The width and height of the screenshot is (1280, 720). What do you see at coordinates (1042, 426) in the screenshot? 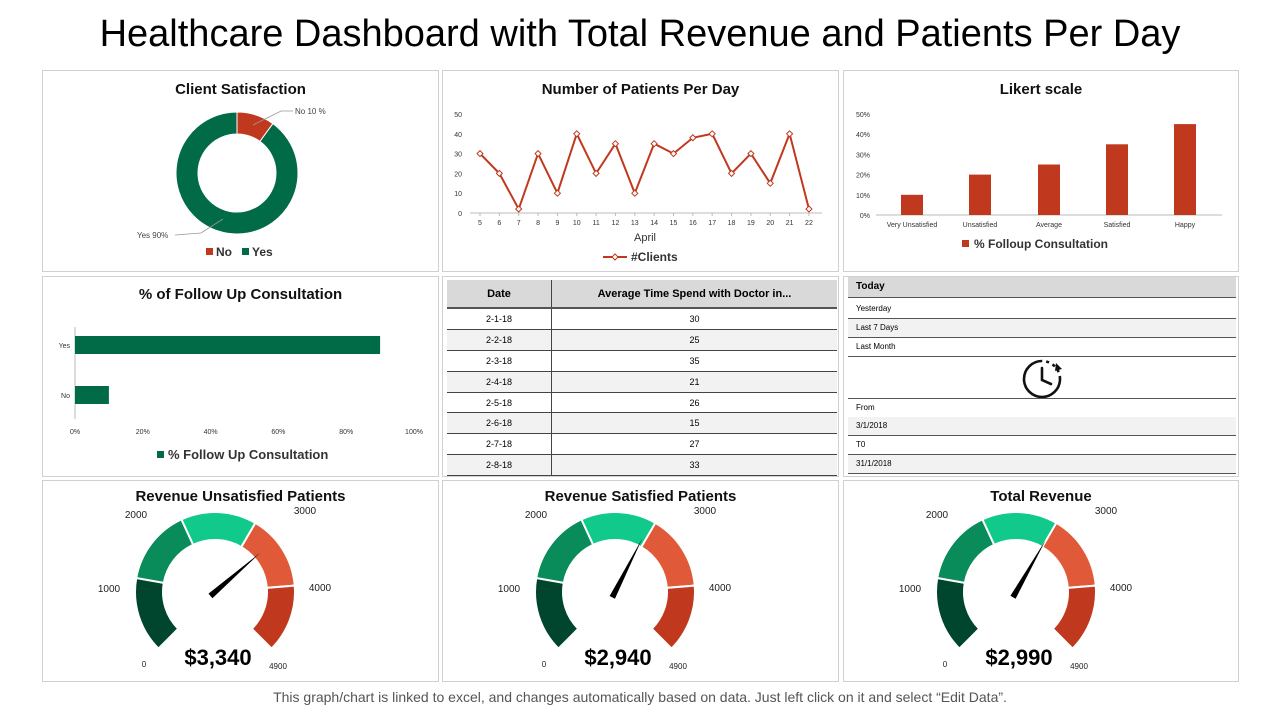
I see `filter-from-value: 3/1/2018` at bounding box center [1042, 426].